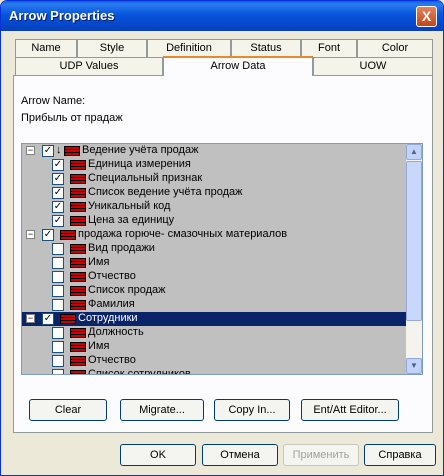  Describe the element at coordinates (214, 291) in the screenshot. I see `tree-attribute-row: Список продаж` at that location.